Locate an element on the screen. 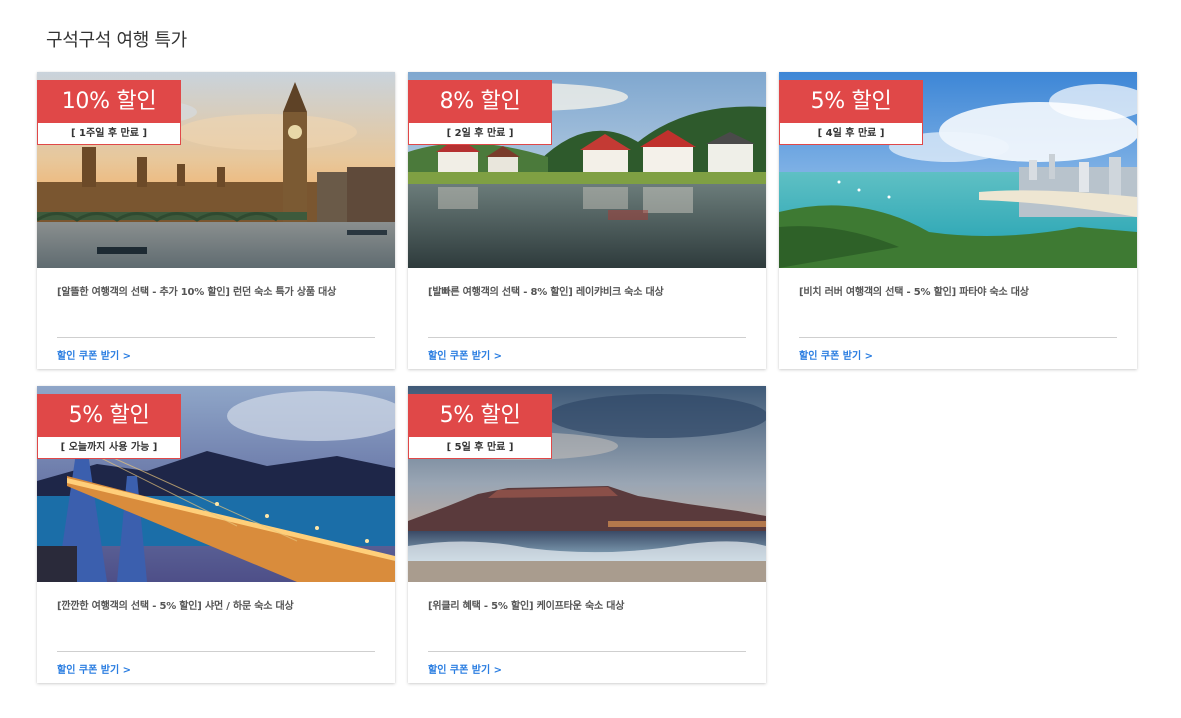 The width and height of the screenshot is (1181, 718). discount-label: 8% 할인 is located at coordinates (480, 101).